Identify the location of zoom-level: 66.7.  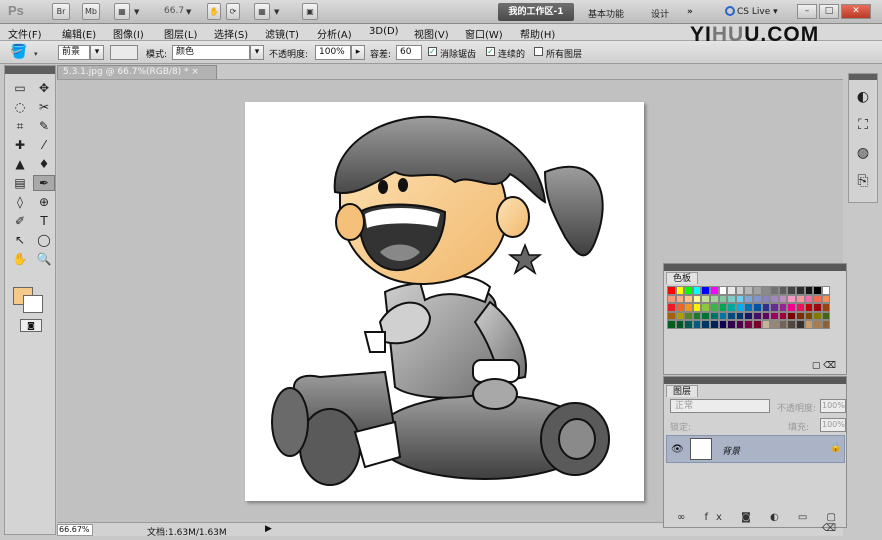
(174, 11).